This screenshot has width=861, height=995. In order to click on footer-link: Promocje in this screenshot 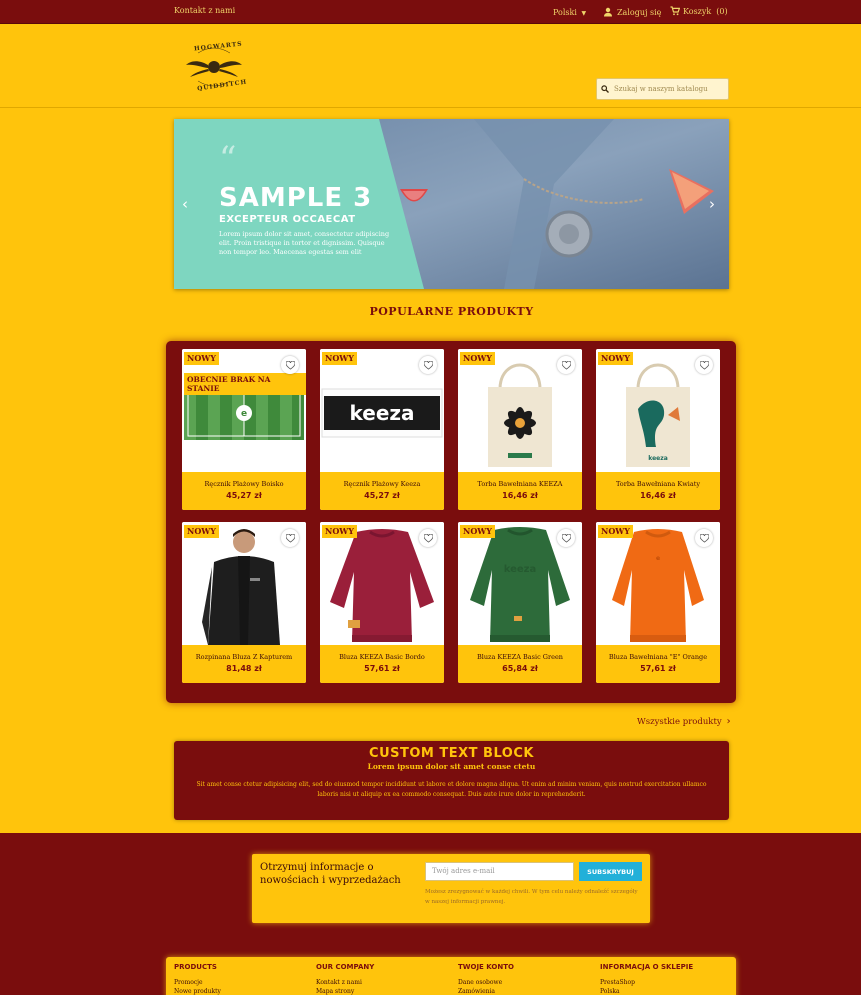, I will do `click(197, 982)`.